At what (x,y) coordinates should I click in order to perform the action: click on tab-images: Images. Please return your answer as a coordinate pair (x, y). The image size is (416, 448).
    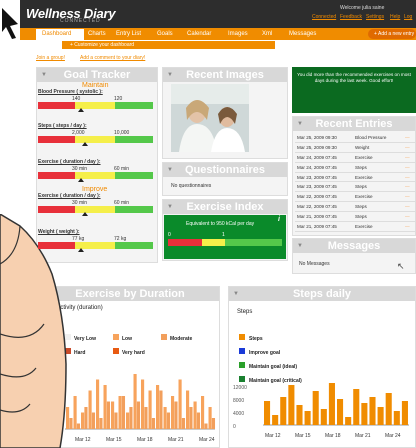
    Looking at the image, I should click on (238, 34).